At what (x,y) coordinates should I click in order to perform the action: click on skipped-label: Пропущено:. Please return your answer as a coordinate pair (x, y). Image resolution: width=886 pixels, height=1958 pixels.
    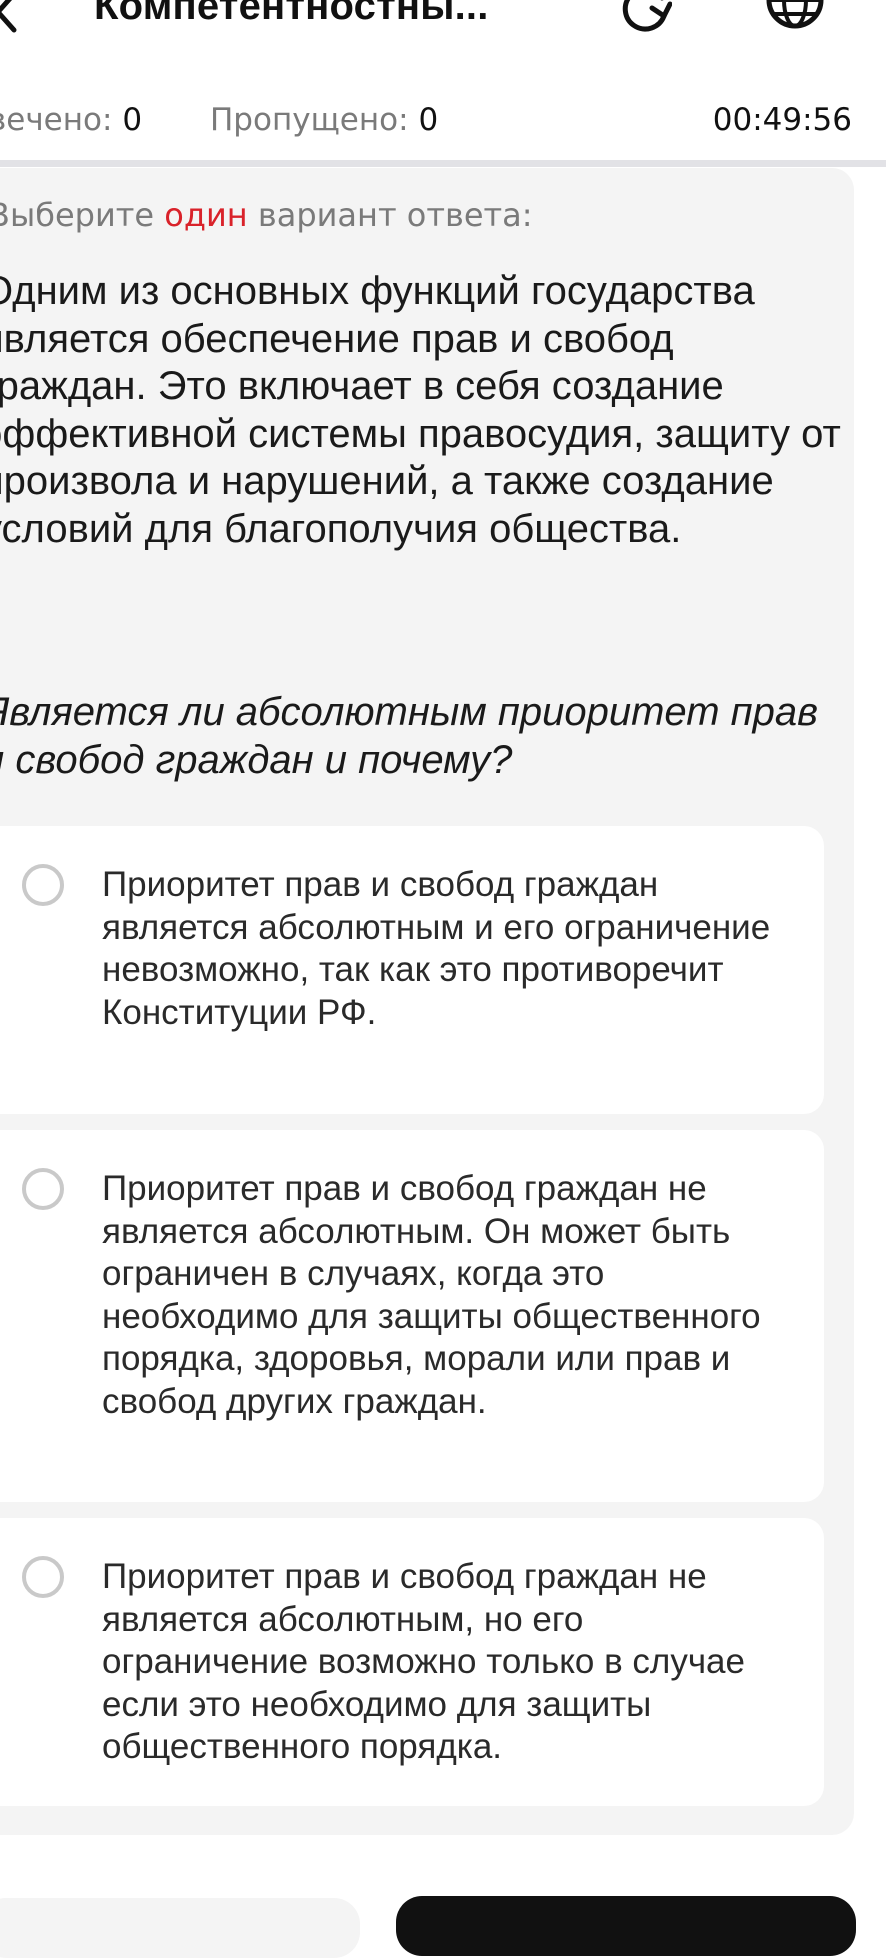
    Looking at the image, I should click on (309, 120).